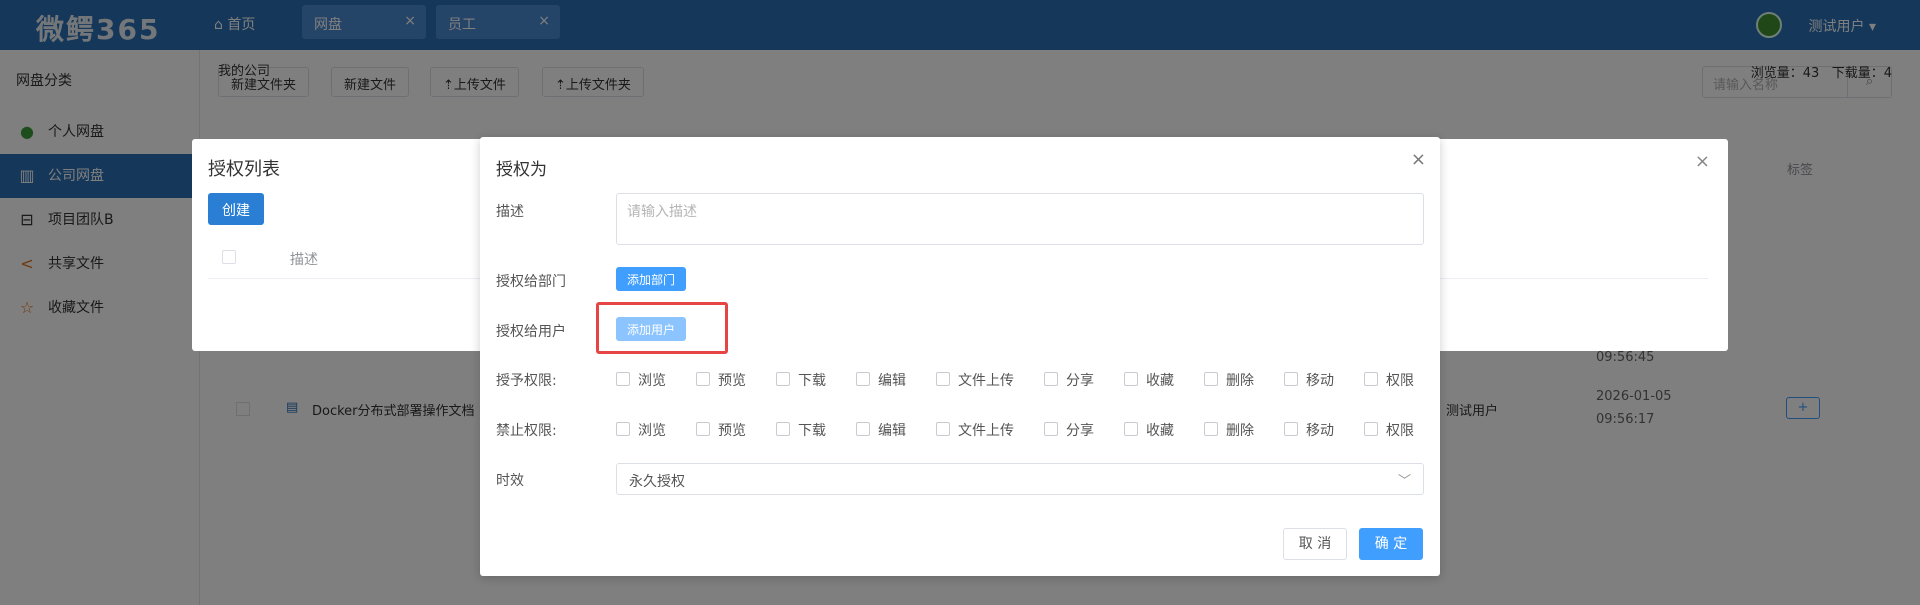 This screenshot has width=1920, height=605. What do you see at coordinates (1404, 481) in the screenshot?
I see `chevron-down-icon: ﹀` at bounding box center [1404, 481].